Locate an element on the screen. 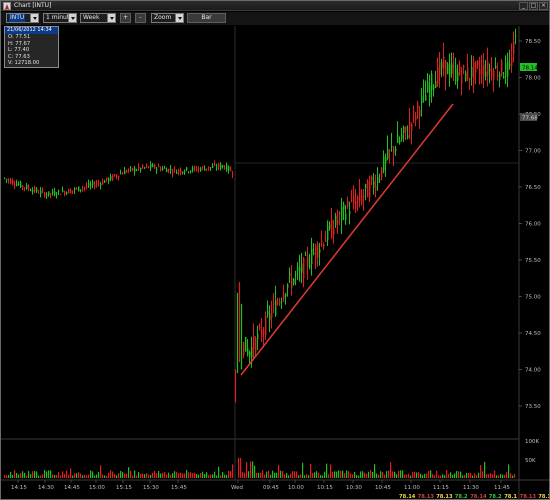  zoom-out-button: - is located at coordinates (140, 18).